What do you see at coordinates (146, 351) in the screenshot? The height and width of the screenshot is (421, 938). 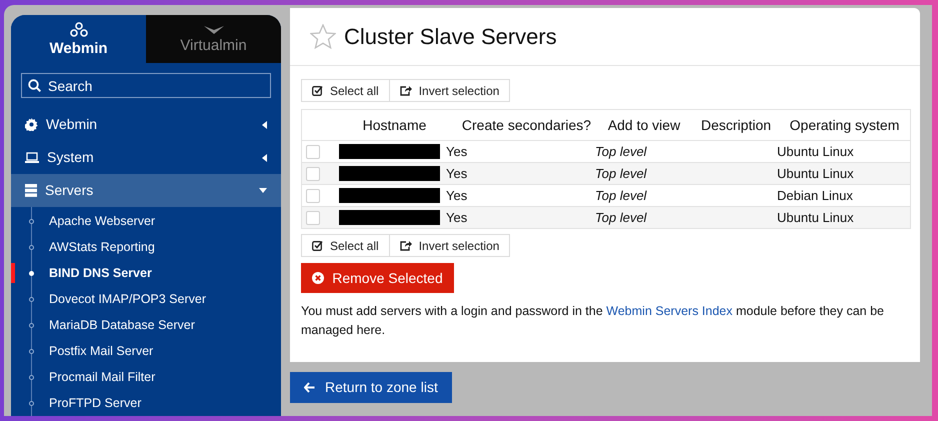 I see `submenu-item: Postfix Mail Server` at bounding box center [146, 351].